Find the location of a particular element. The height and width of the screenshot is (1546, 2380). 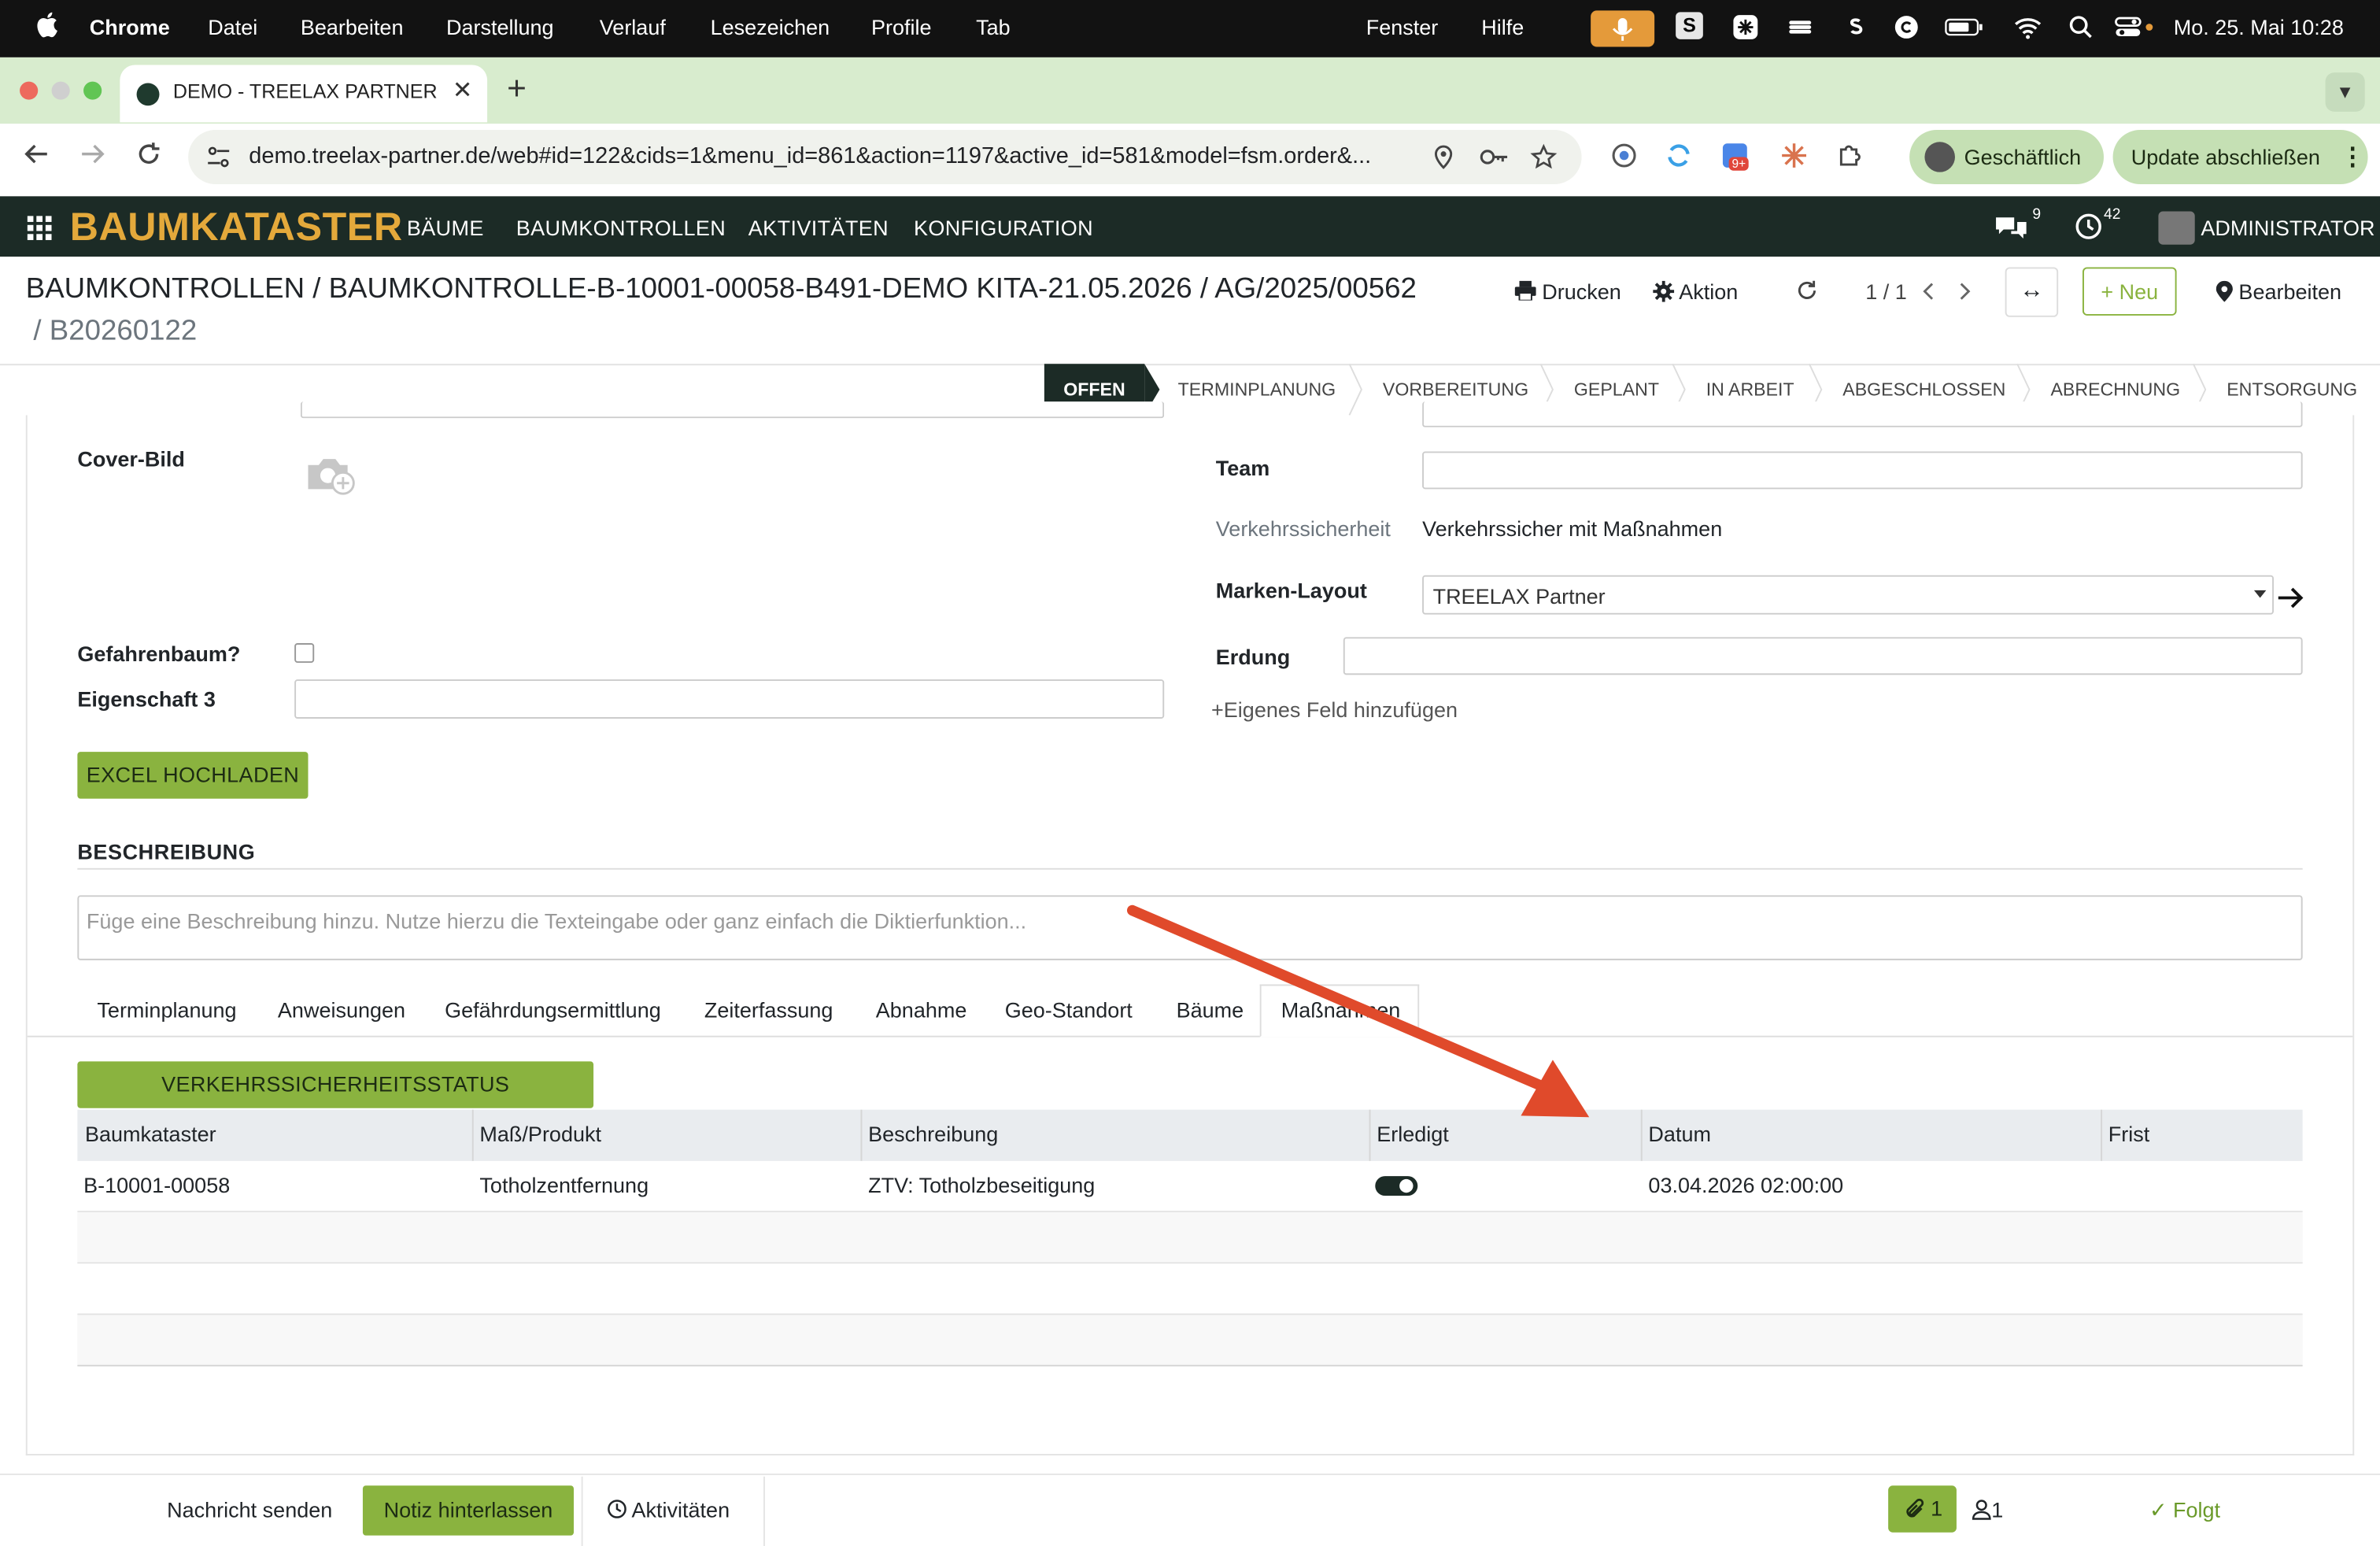

pager-value: 1 / 1 is located at coordinates (1886, 292).